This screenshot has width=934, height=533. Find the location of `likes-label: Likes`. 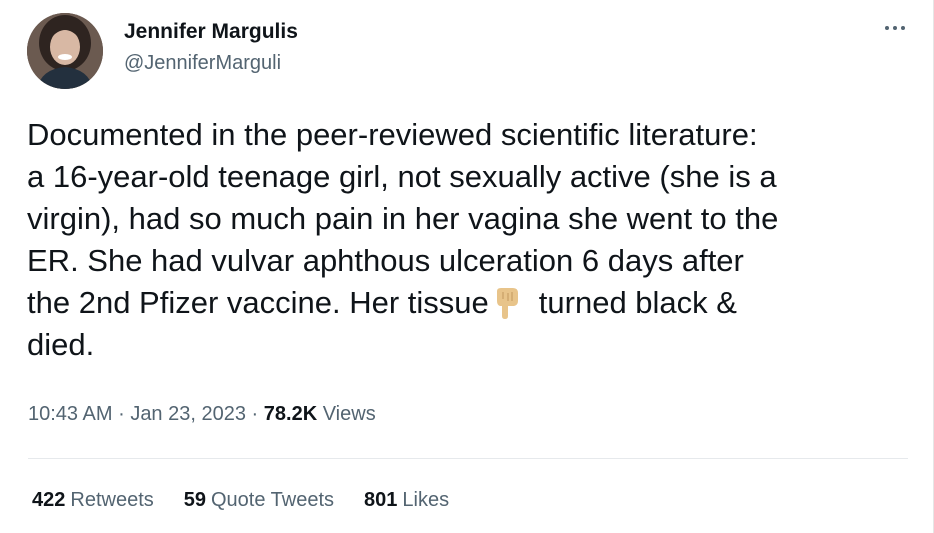

likes-label: Likes is located at coordinates (426, 500).